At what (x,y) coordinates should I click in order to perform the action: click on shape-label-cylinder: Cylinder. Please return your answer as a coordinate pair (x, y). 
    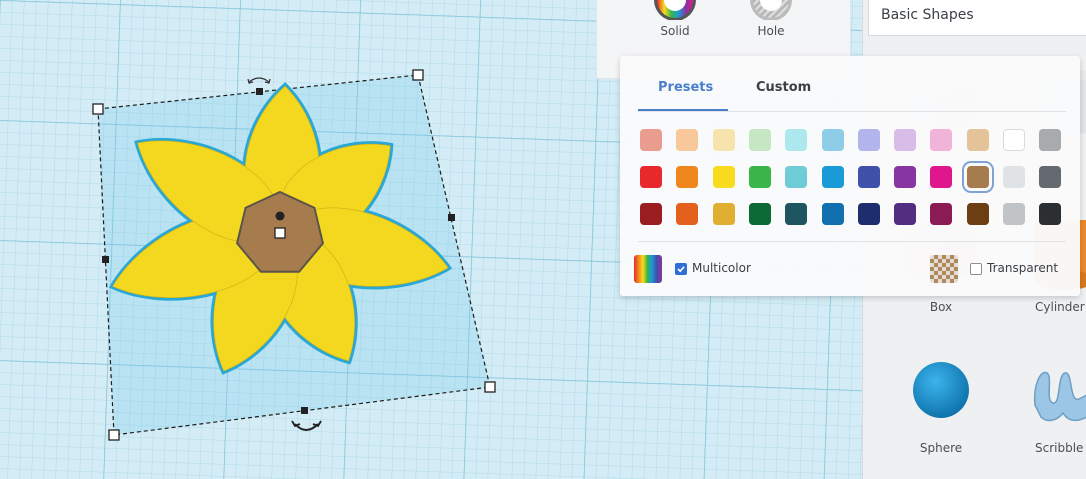
    Looking at the image, I should click on (1060, 307).